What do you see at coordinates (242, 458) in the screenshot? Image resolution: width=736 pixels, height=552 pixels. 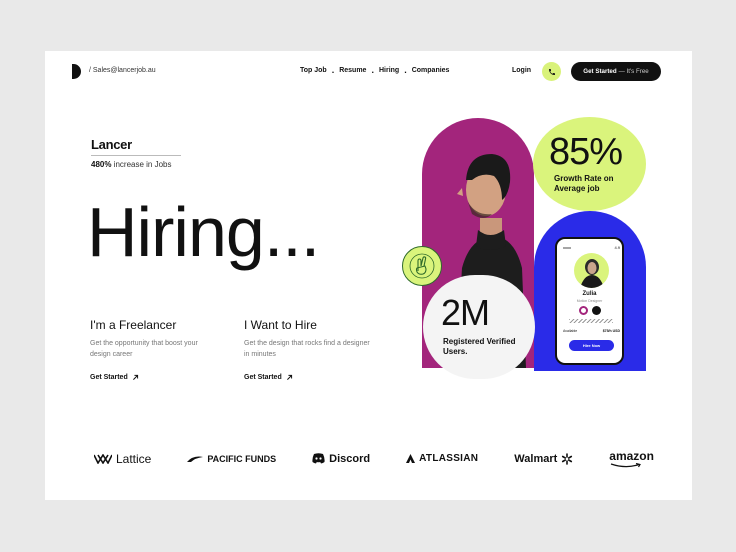 I see `partner-name: PACIFIC FUNDS` at bounding box center [242, 458].